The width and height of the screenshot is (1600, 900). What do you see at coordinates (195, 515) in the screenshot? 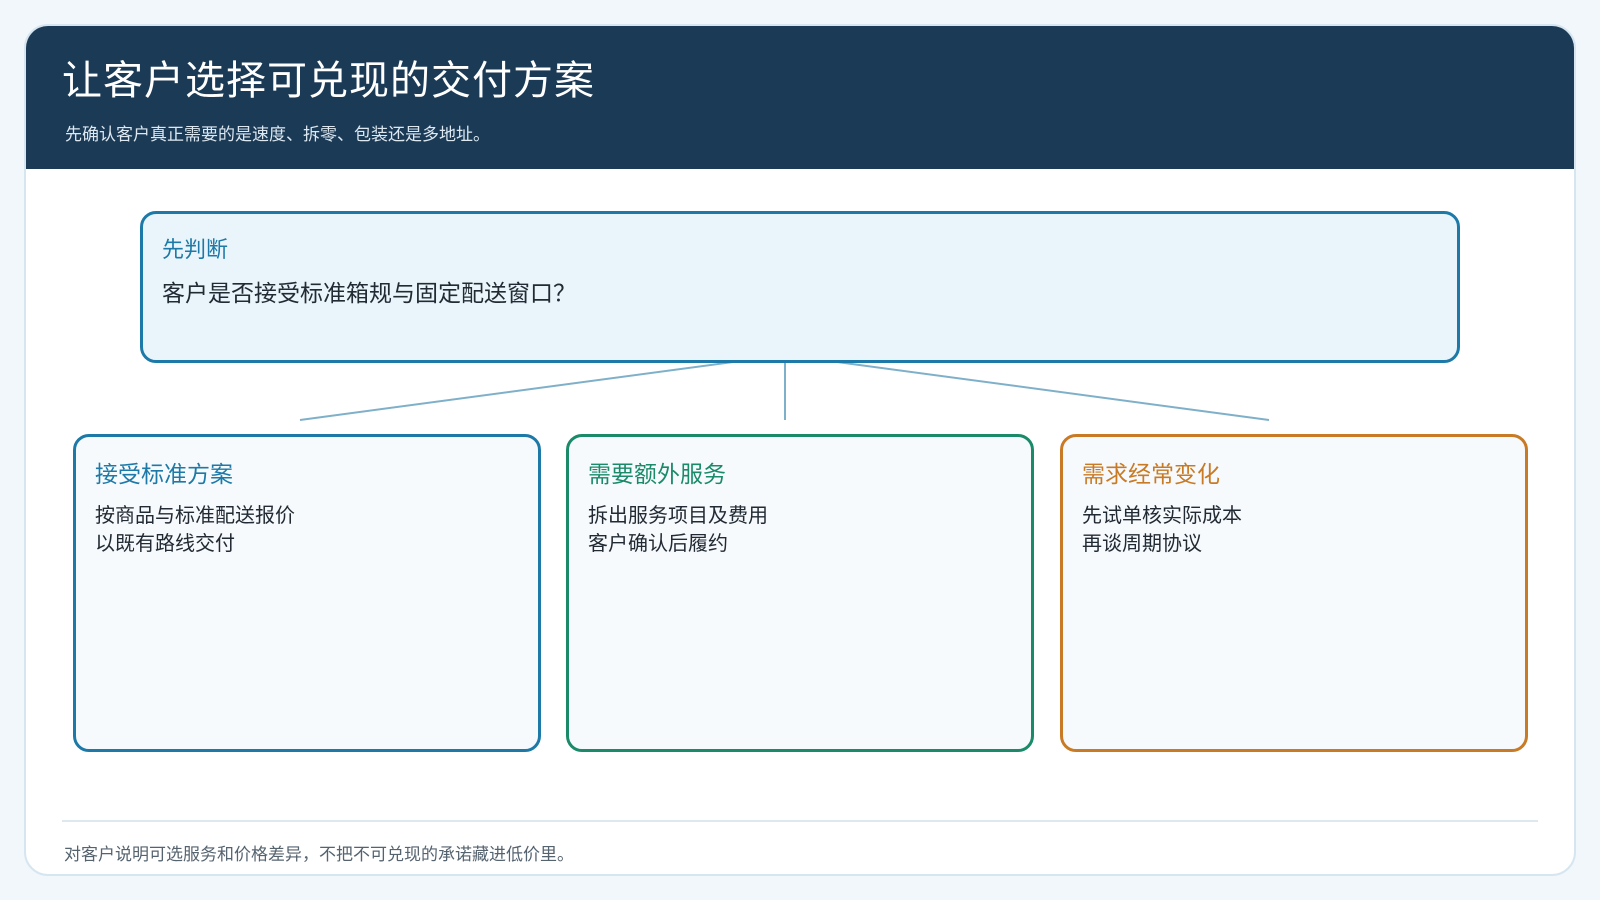
I see `option-line: 按商品与标准配送报价` at bounding box center [195, 515].